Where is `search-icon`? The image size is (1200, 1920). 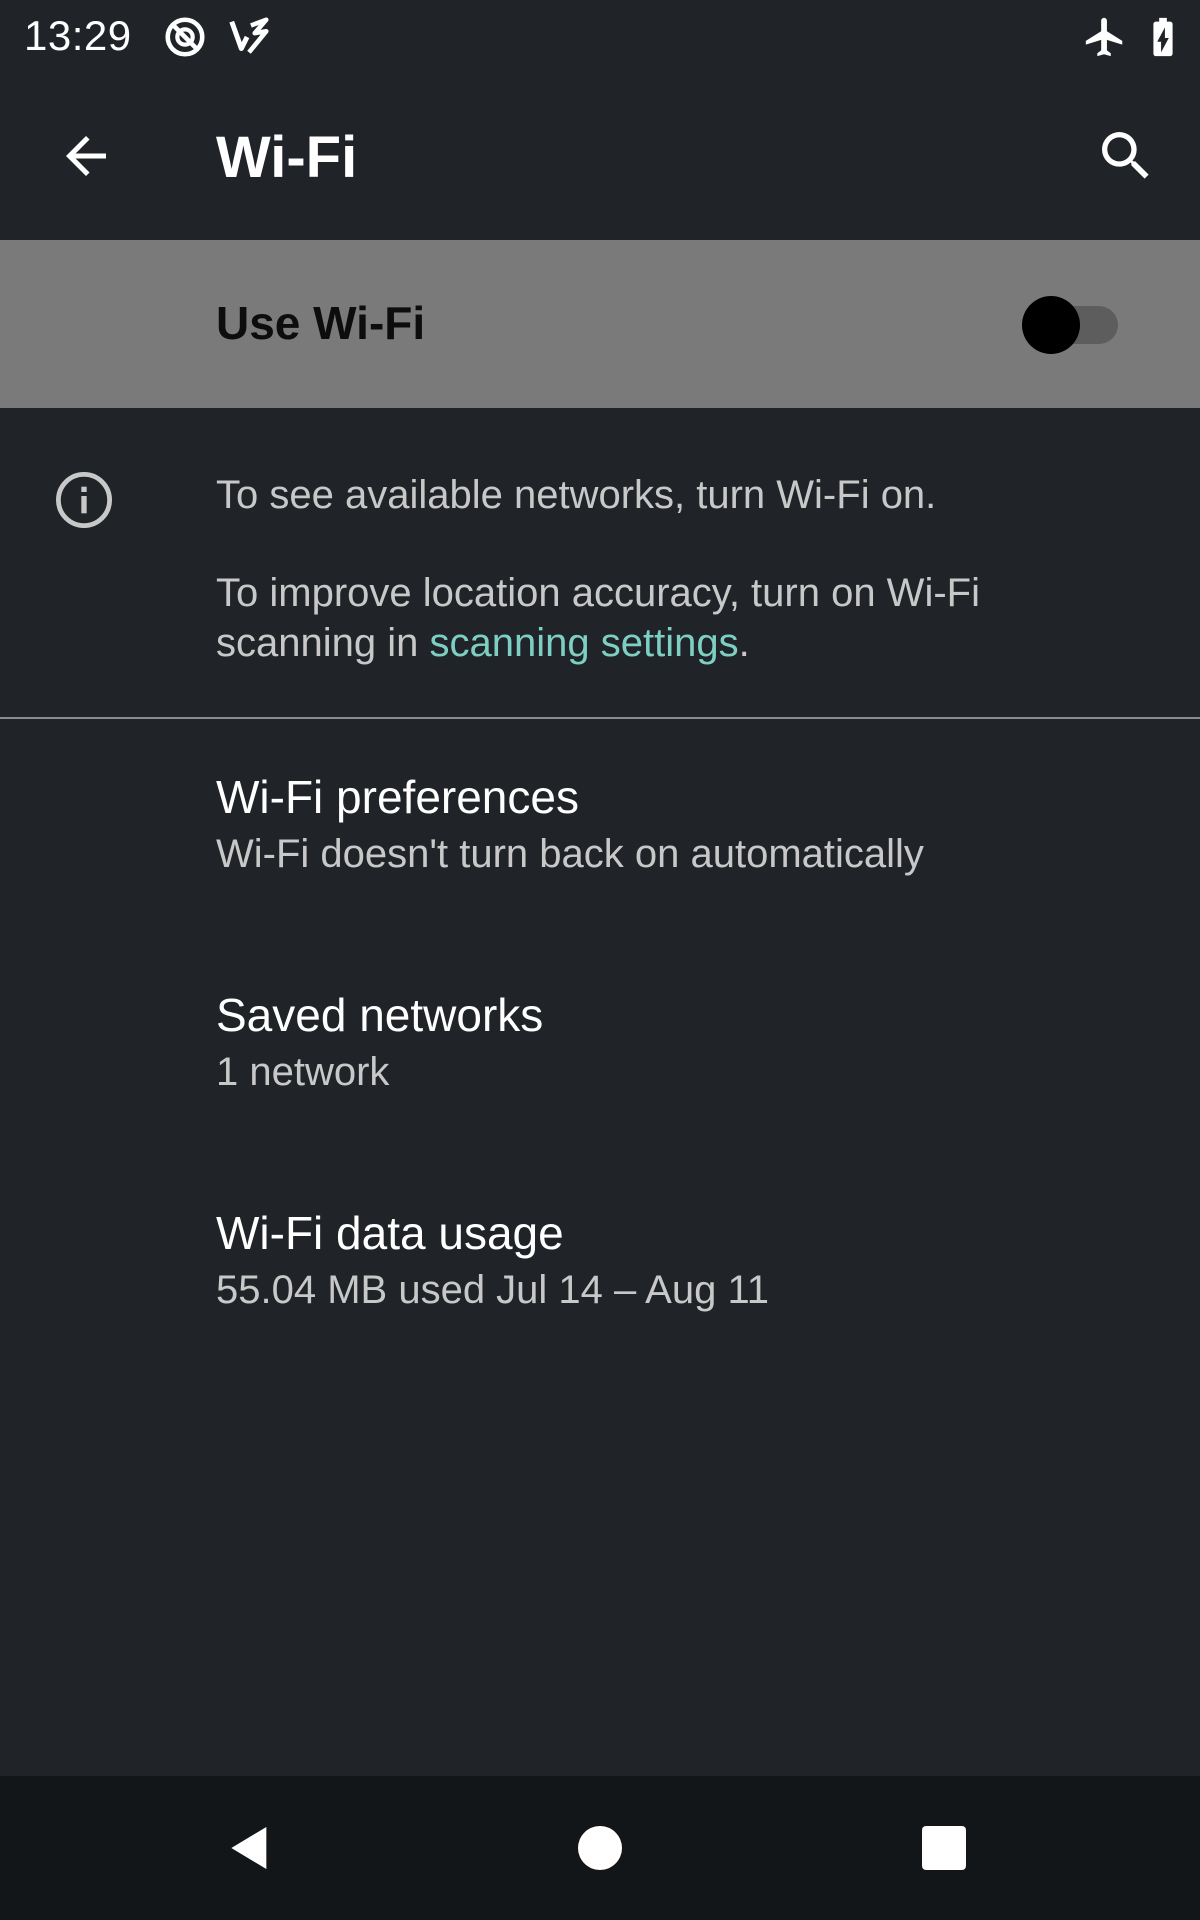
search-icon is located at coordinates (1125, 155).